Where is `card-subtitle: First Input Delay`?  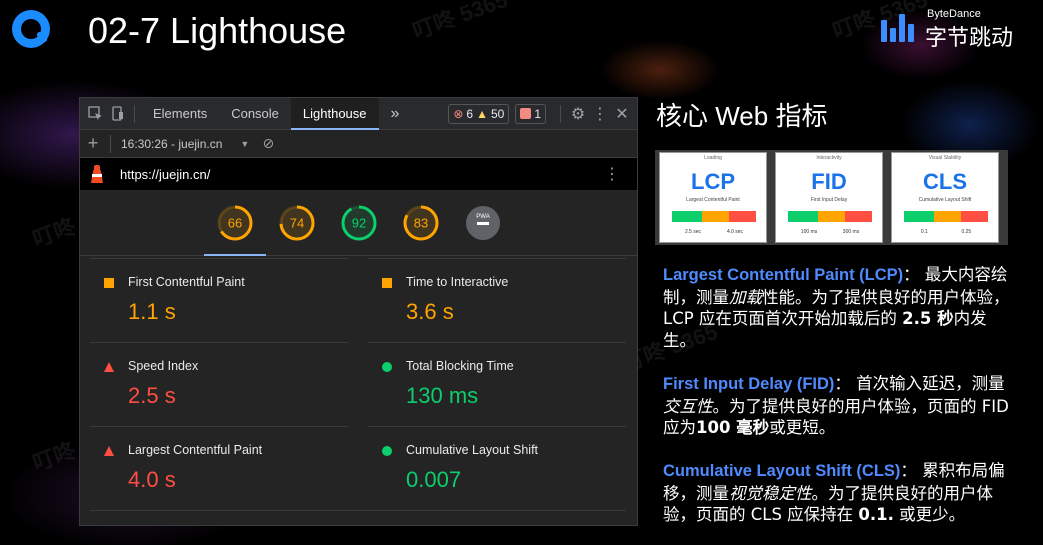 card-subtitle: First Input Delay is located at coordinates (829, 200).